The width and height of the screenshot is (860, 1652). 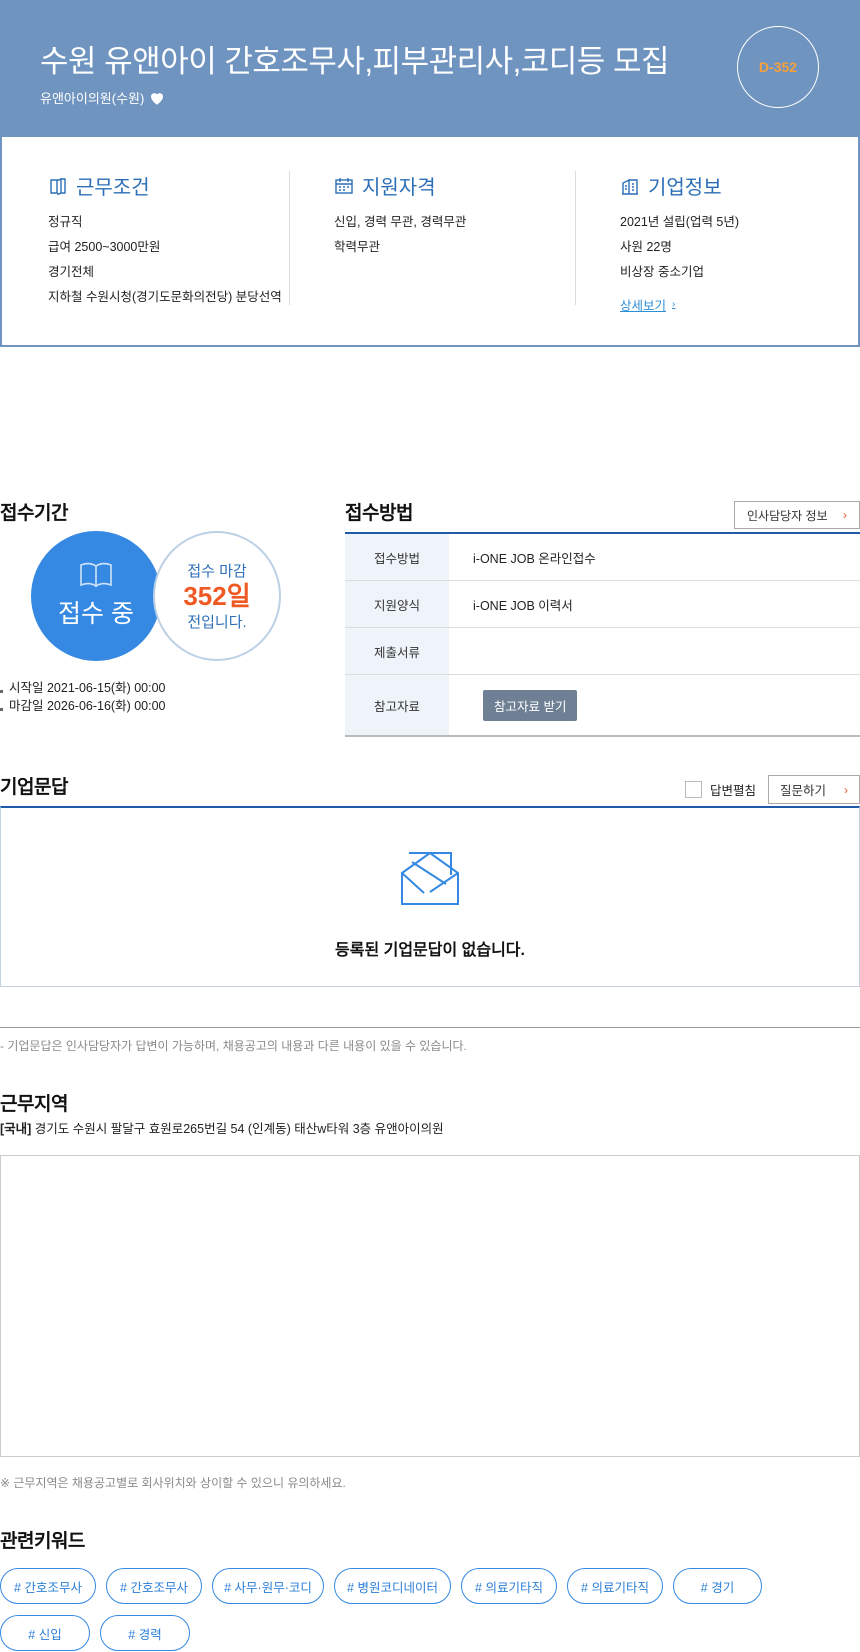 I want to click on table-row: 참고자료 참고자료 받기, so click(x=602, y=706).